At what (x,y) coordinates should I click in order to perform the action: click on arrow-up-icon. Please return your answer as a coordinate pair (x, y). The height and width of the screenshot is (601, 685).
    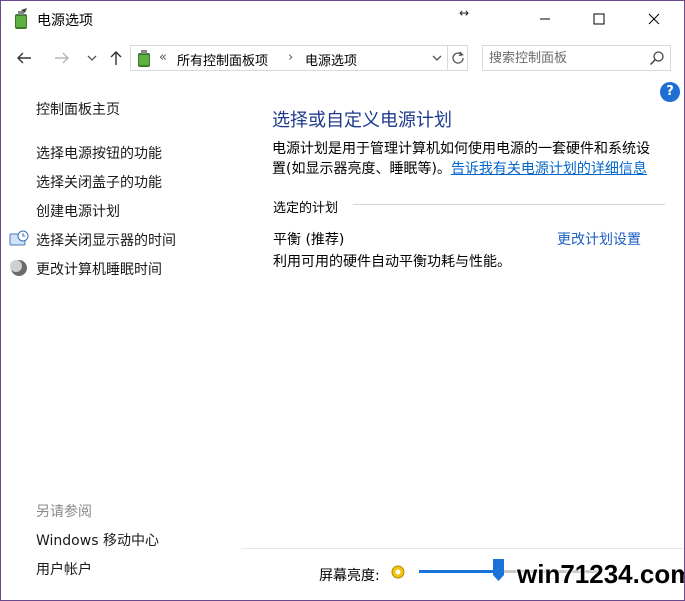
    Looking at the image, I should click on (116, 58).